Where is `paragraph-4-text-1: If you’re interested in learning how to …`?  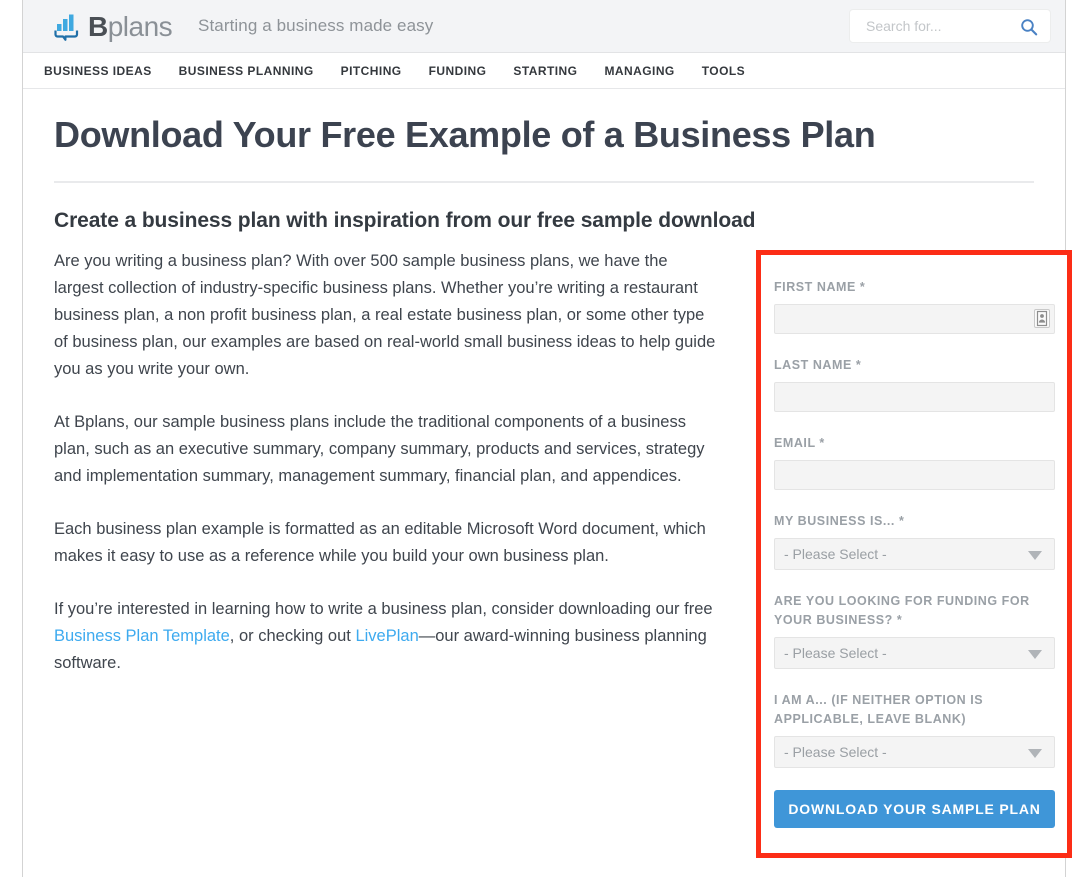
paragraph-4-text-1: If you’re interested in learning how to … is located at coordinates (383, 609).